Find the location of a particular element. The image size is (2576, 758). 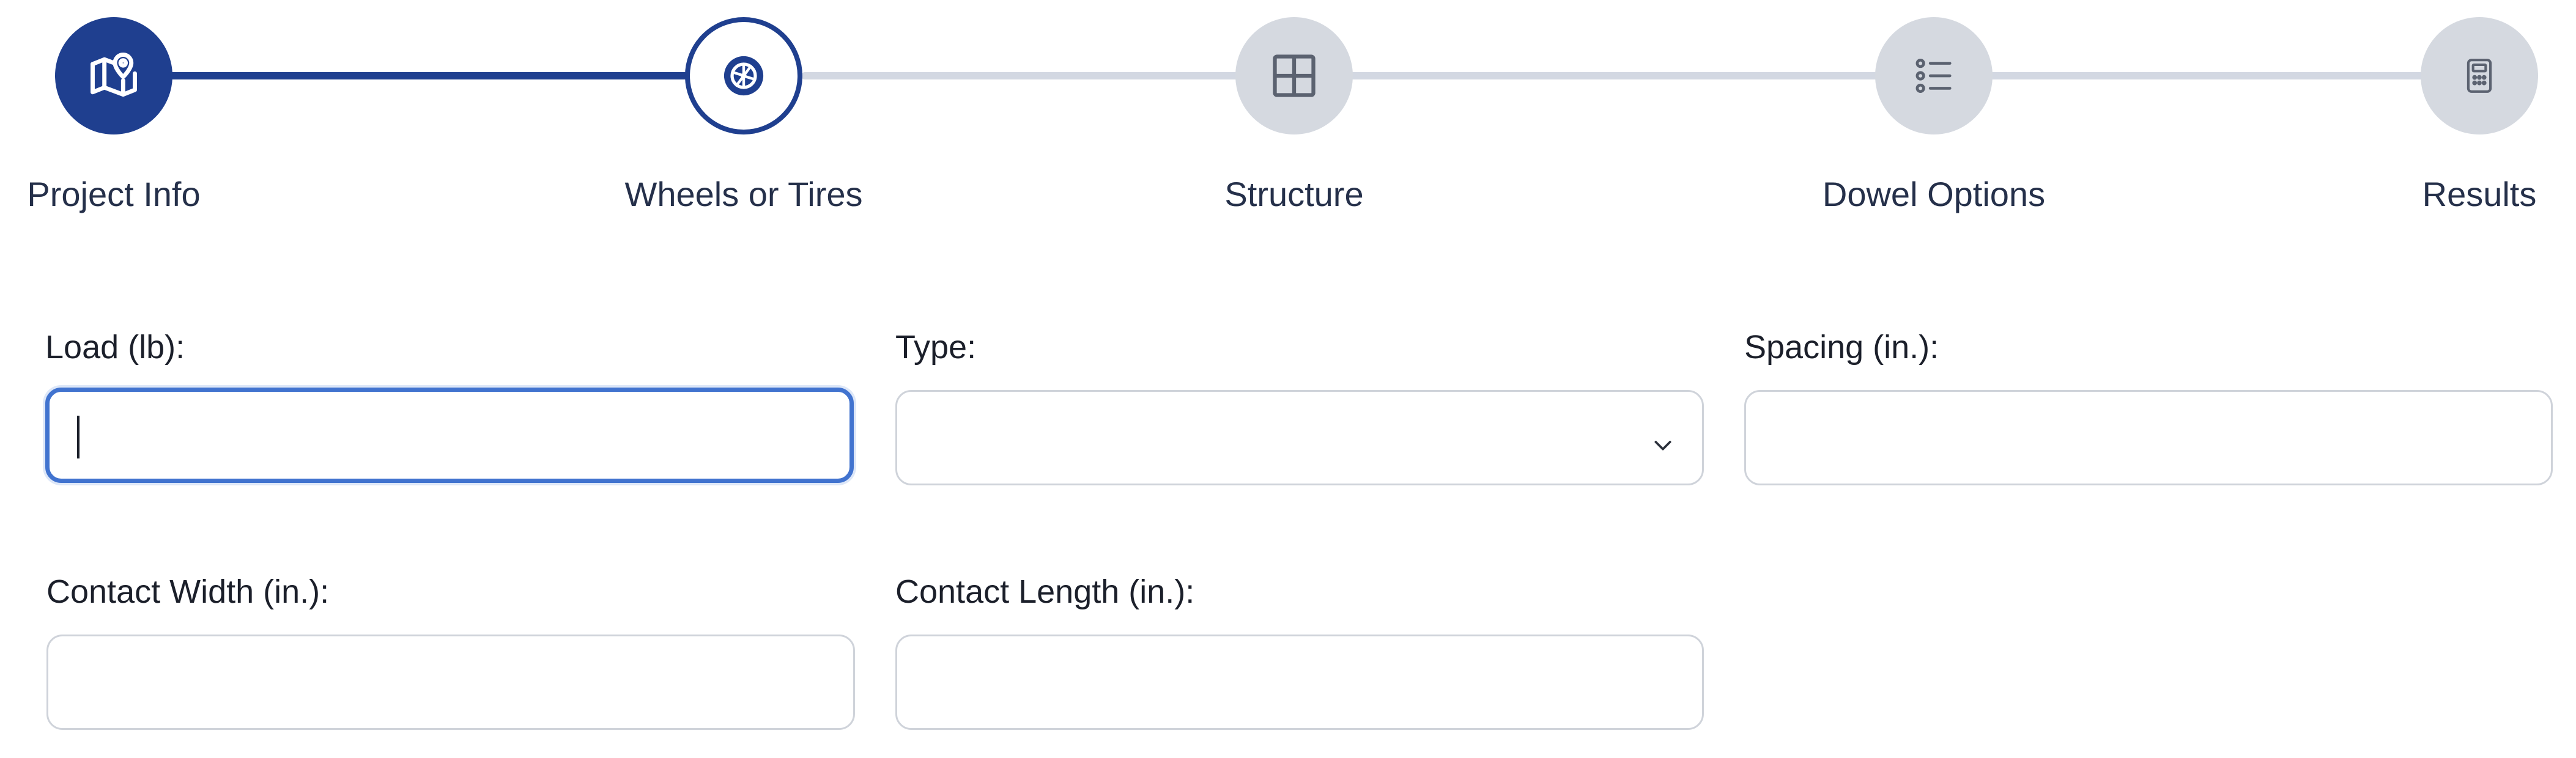

step-label: Wheels or Tires is located at coordinates (743, 194).